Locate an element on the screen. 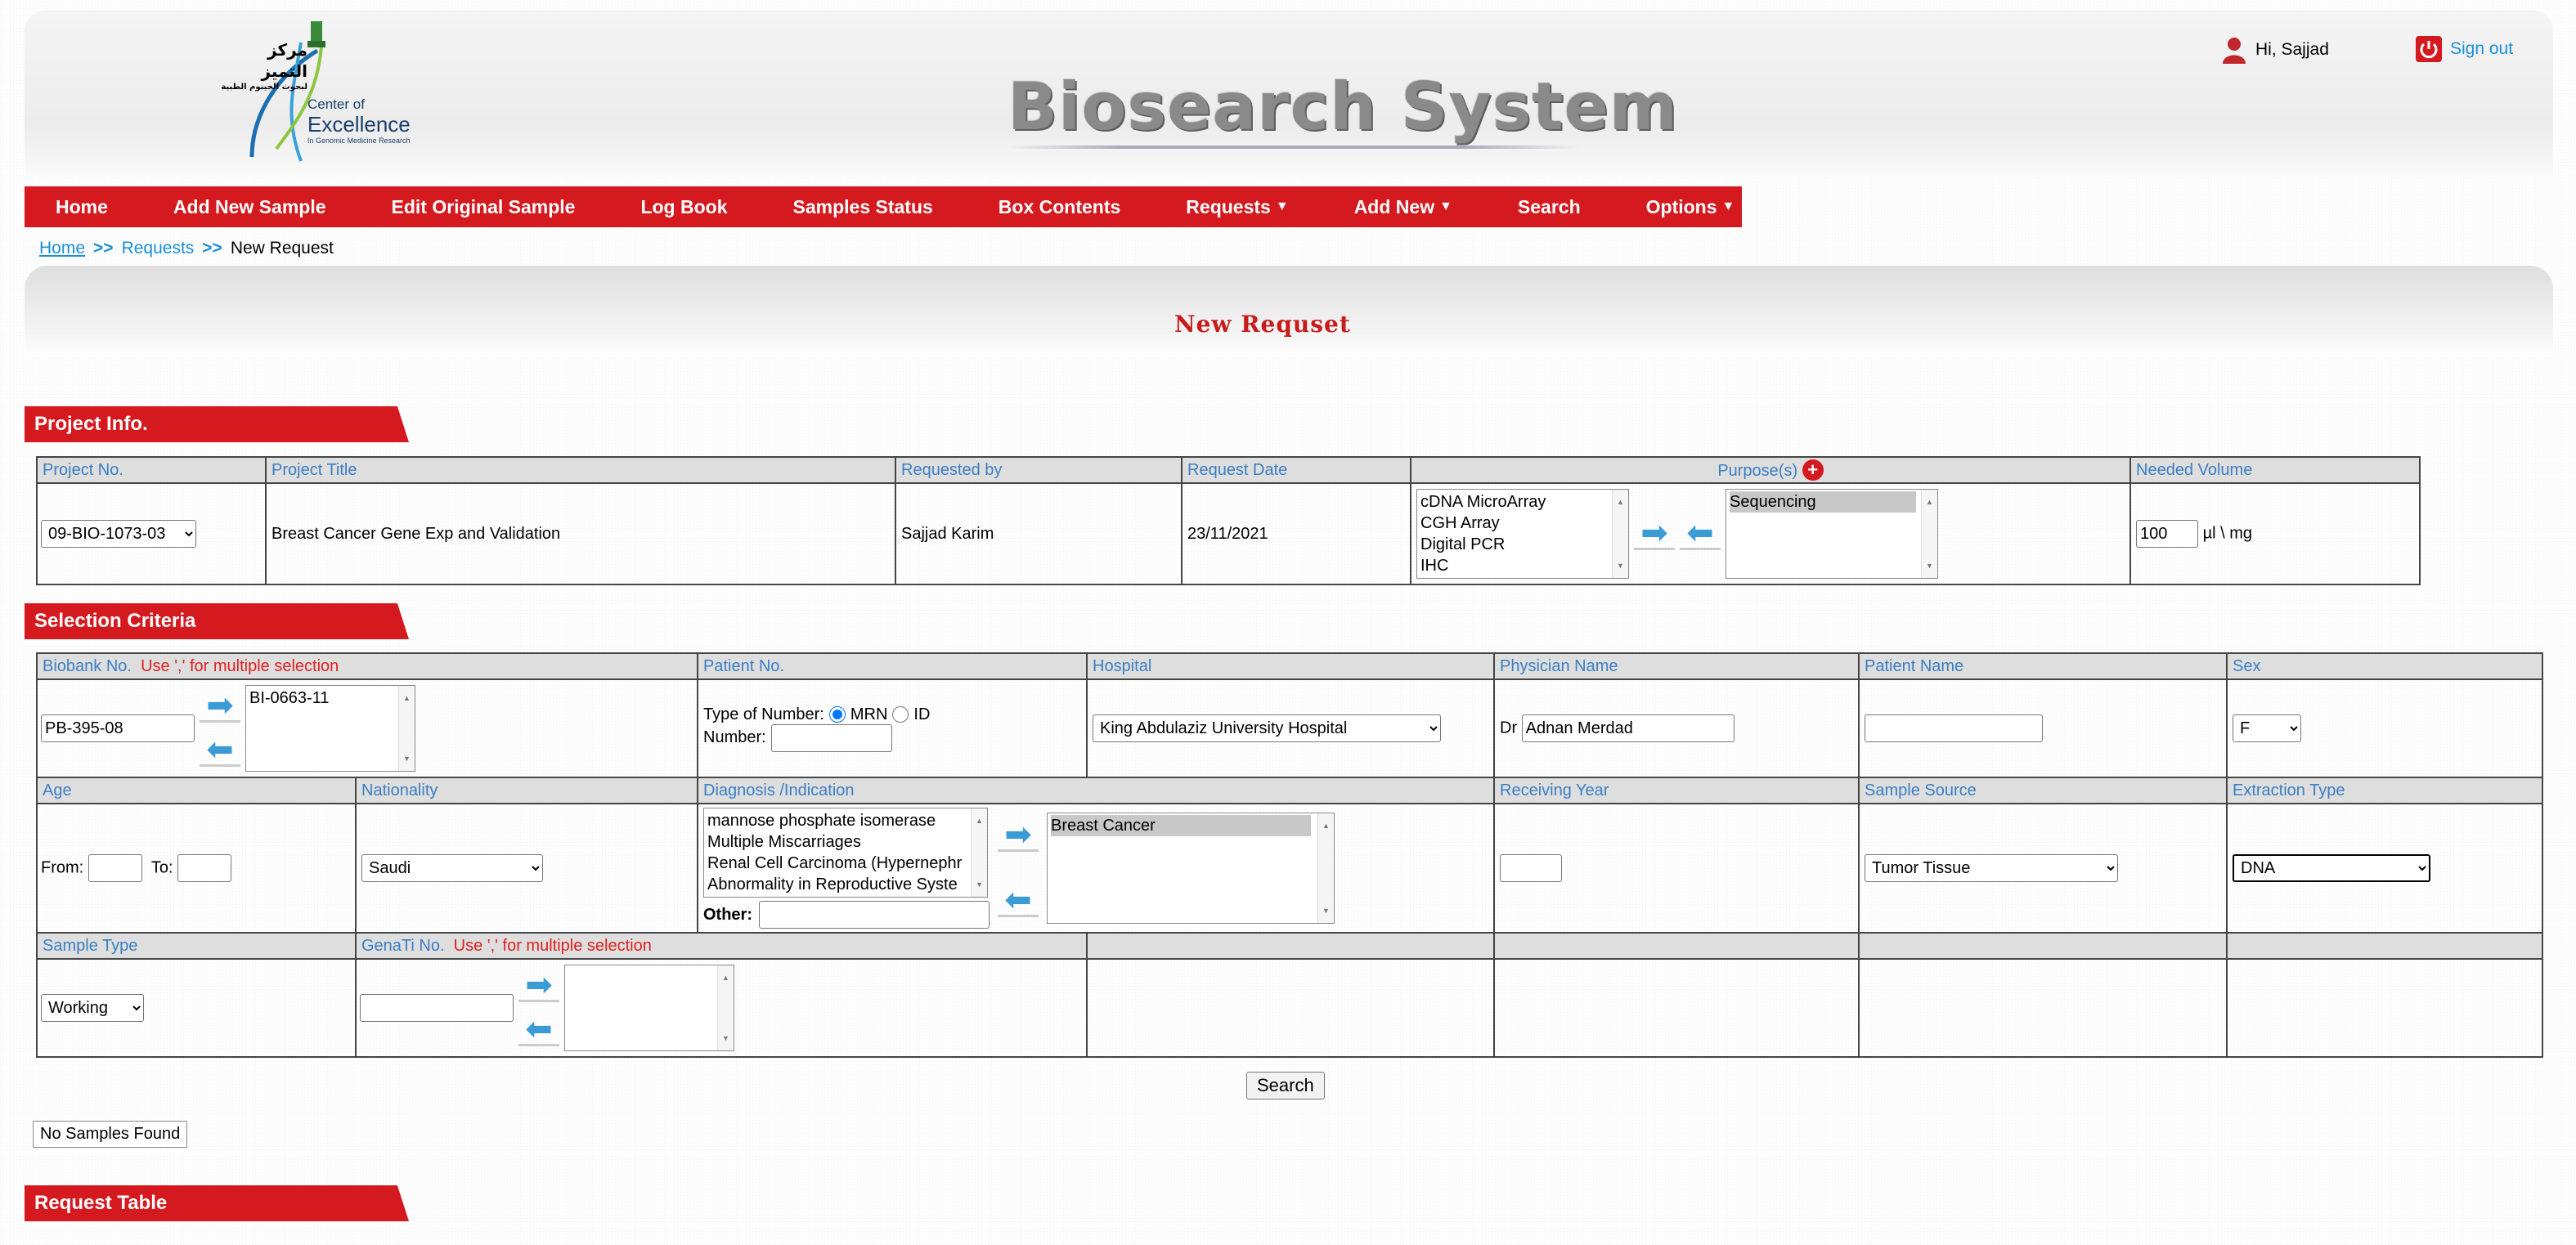 This screenshot has width=2576, height=1245. age-to-input is located at coordinates (204, 868).